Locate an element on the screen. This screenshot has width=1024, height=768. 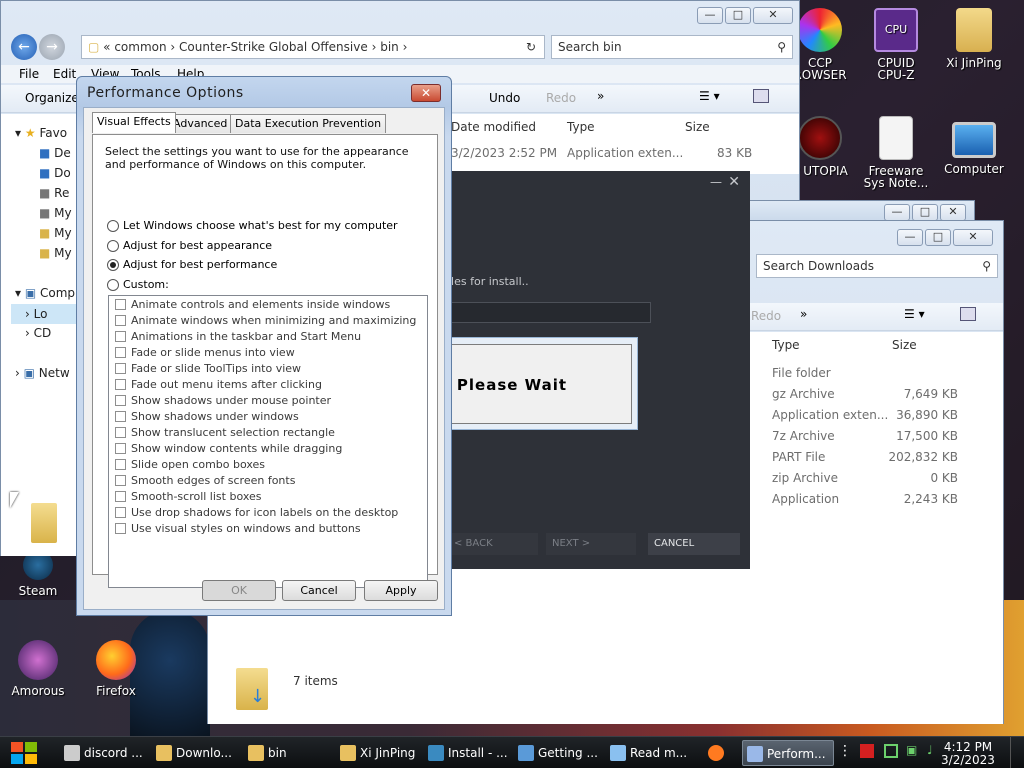
effect-option: Use visual styles on windows and buttons is located at coordinates (238, 528).